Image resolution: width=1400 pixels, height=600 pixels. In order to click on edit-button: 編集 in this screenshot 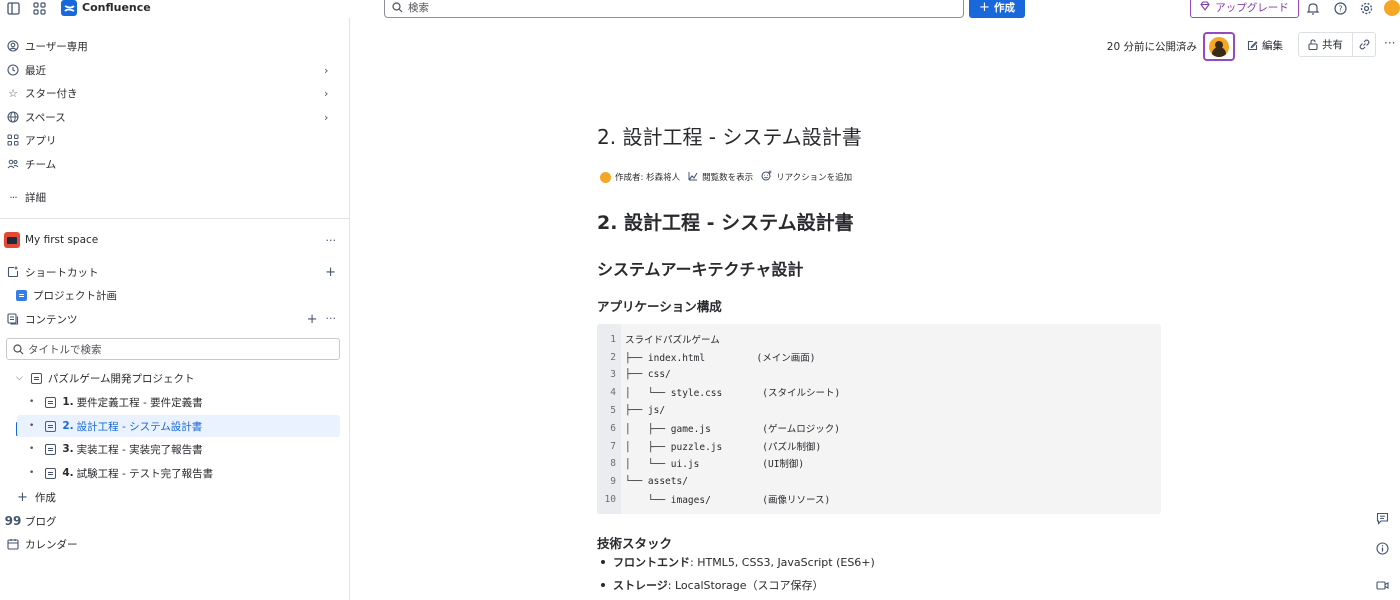, I will do `click(1265, 45)`.